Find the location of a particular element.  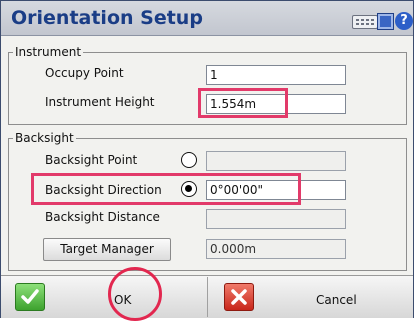

ok-button-highlight is located at coordinates (135, 294).